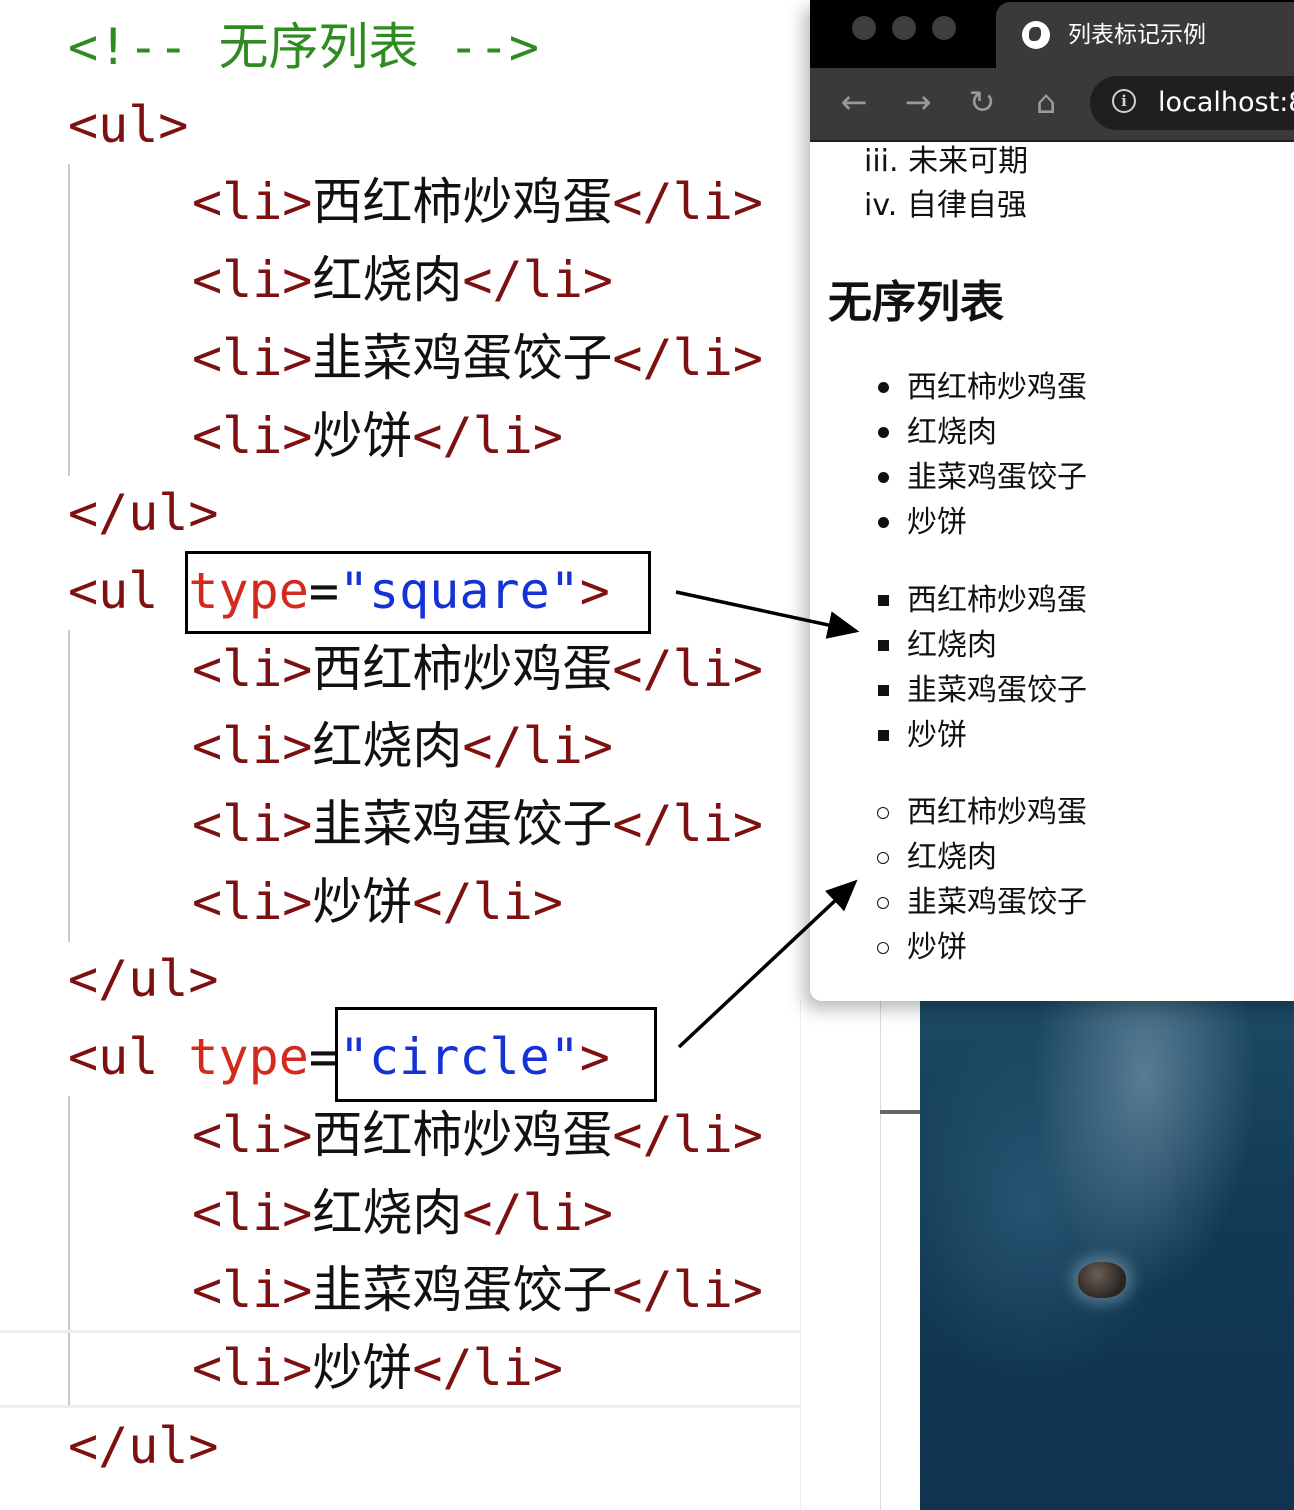  What do you see at coordinates (854, 102) in the screenshot?
I see `back-button: ←` at bounding box center [854, 102].